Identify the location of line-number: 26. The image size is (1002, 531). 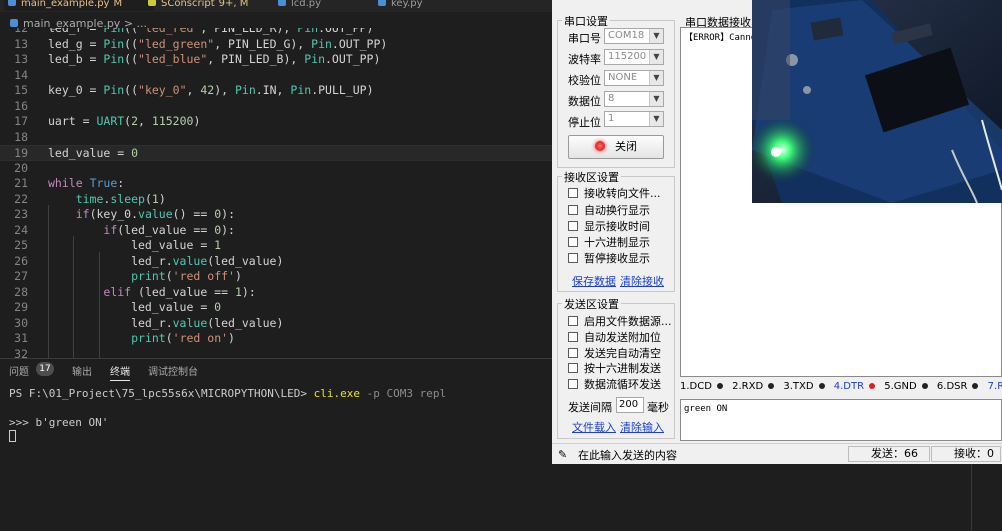
(21, 260).